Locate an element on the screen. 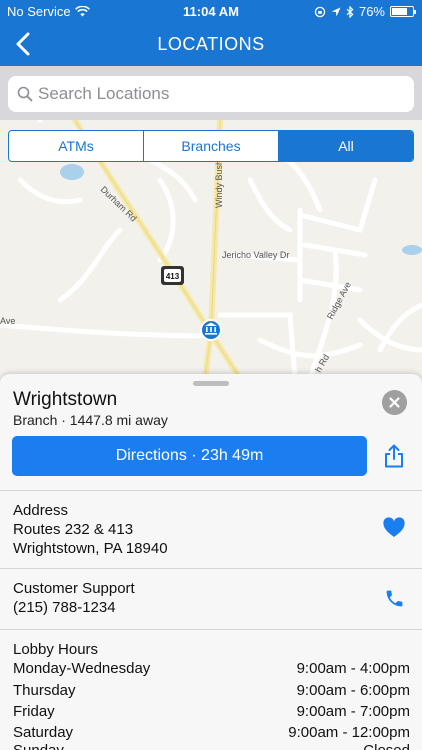  location-subtitle: Branch · 1447.8 mi away is located at coordinates (90, 420).